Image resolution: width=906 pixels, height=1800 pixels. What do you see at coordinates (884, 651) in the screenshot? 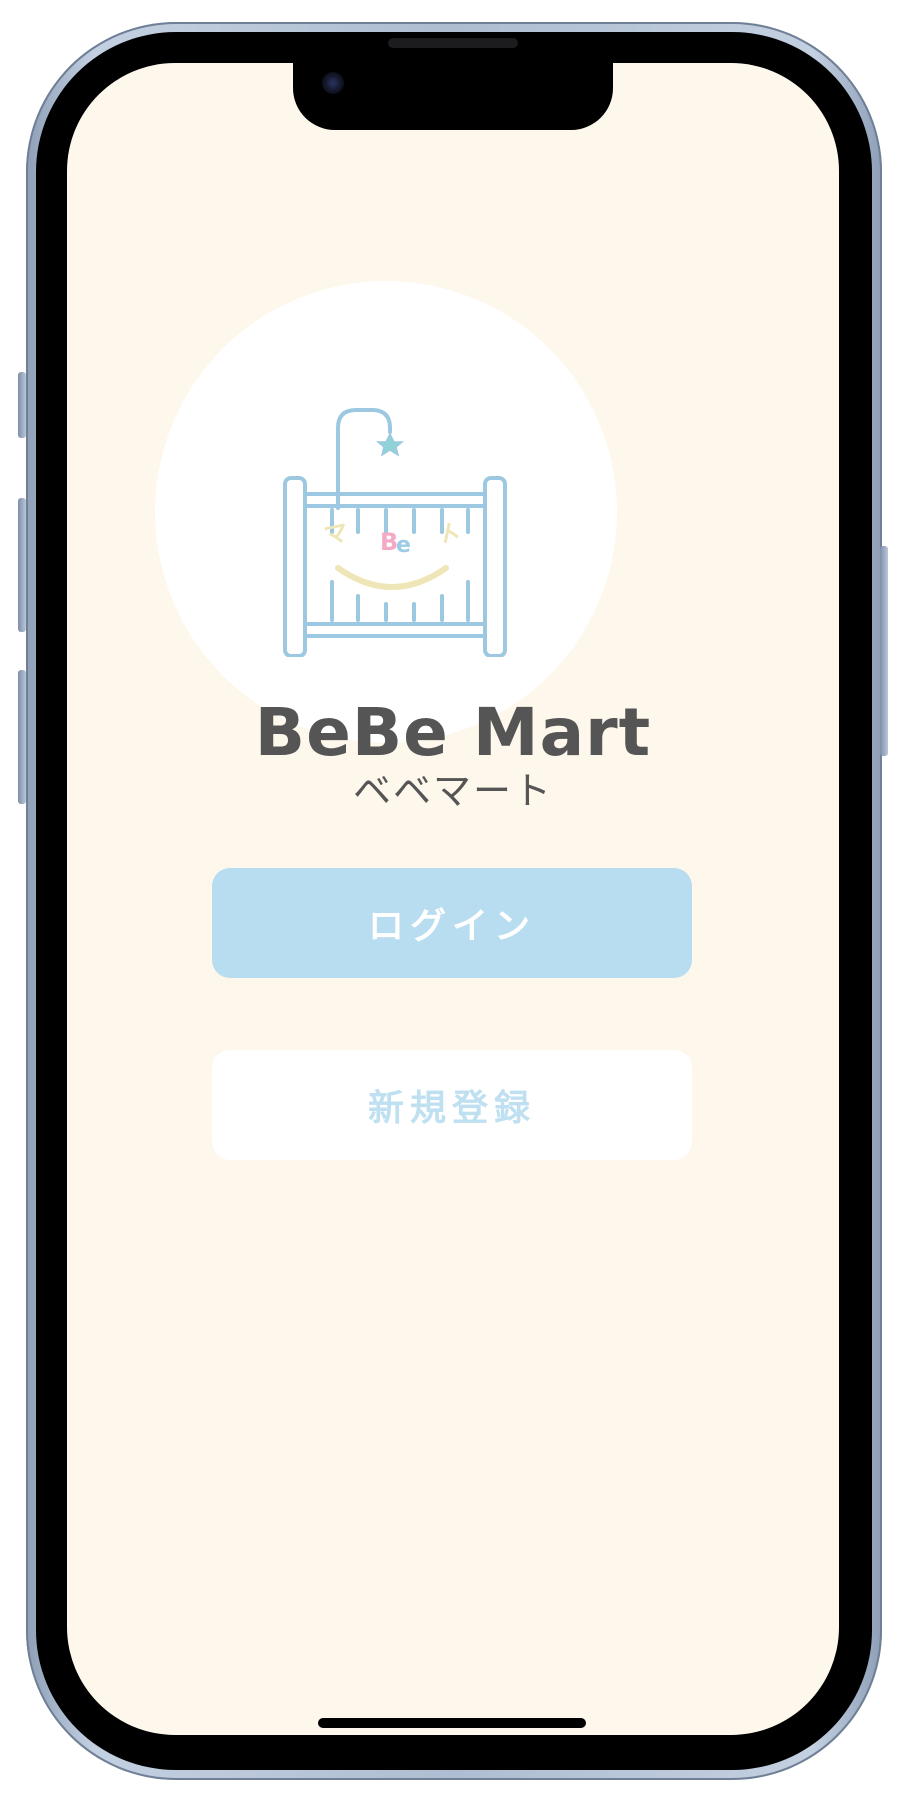
I see `power-button` at bounding box center [884, 651].